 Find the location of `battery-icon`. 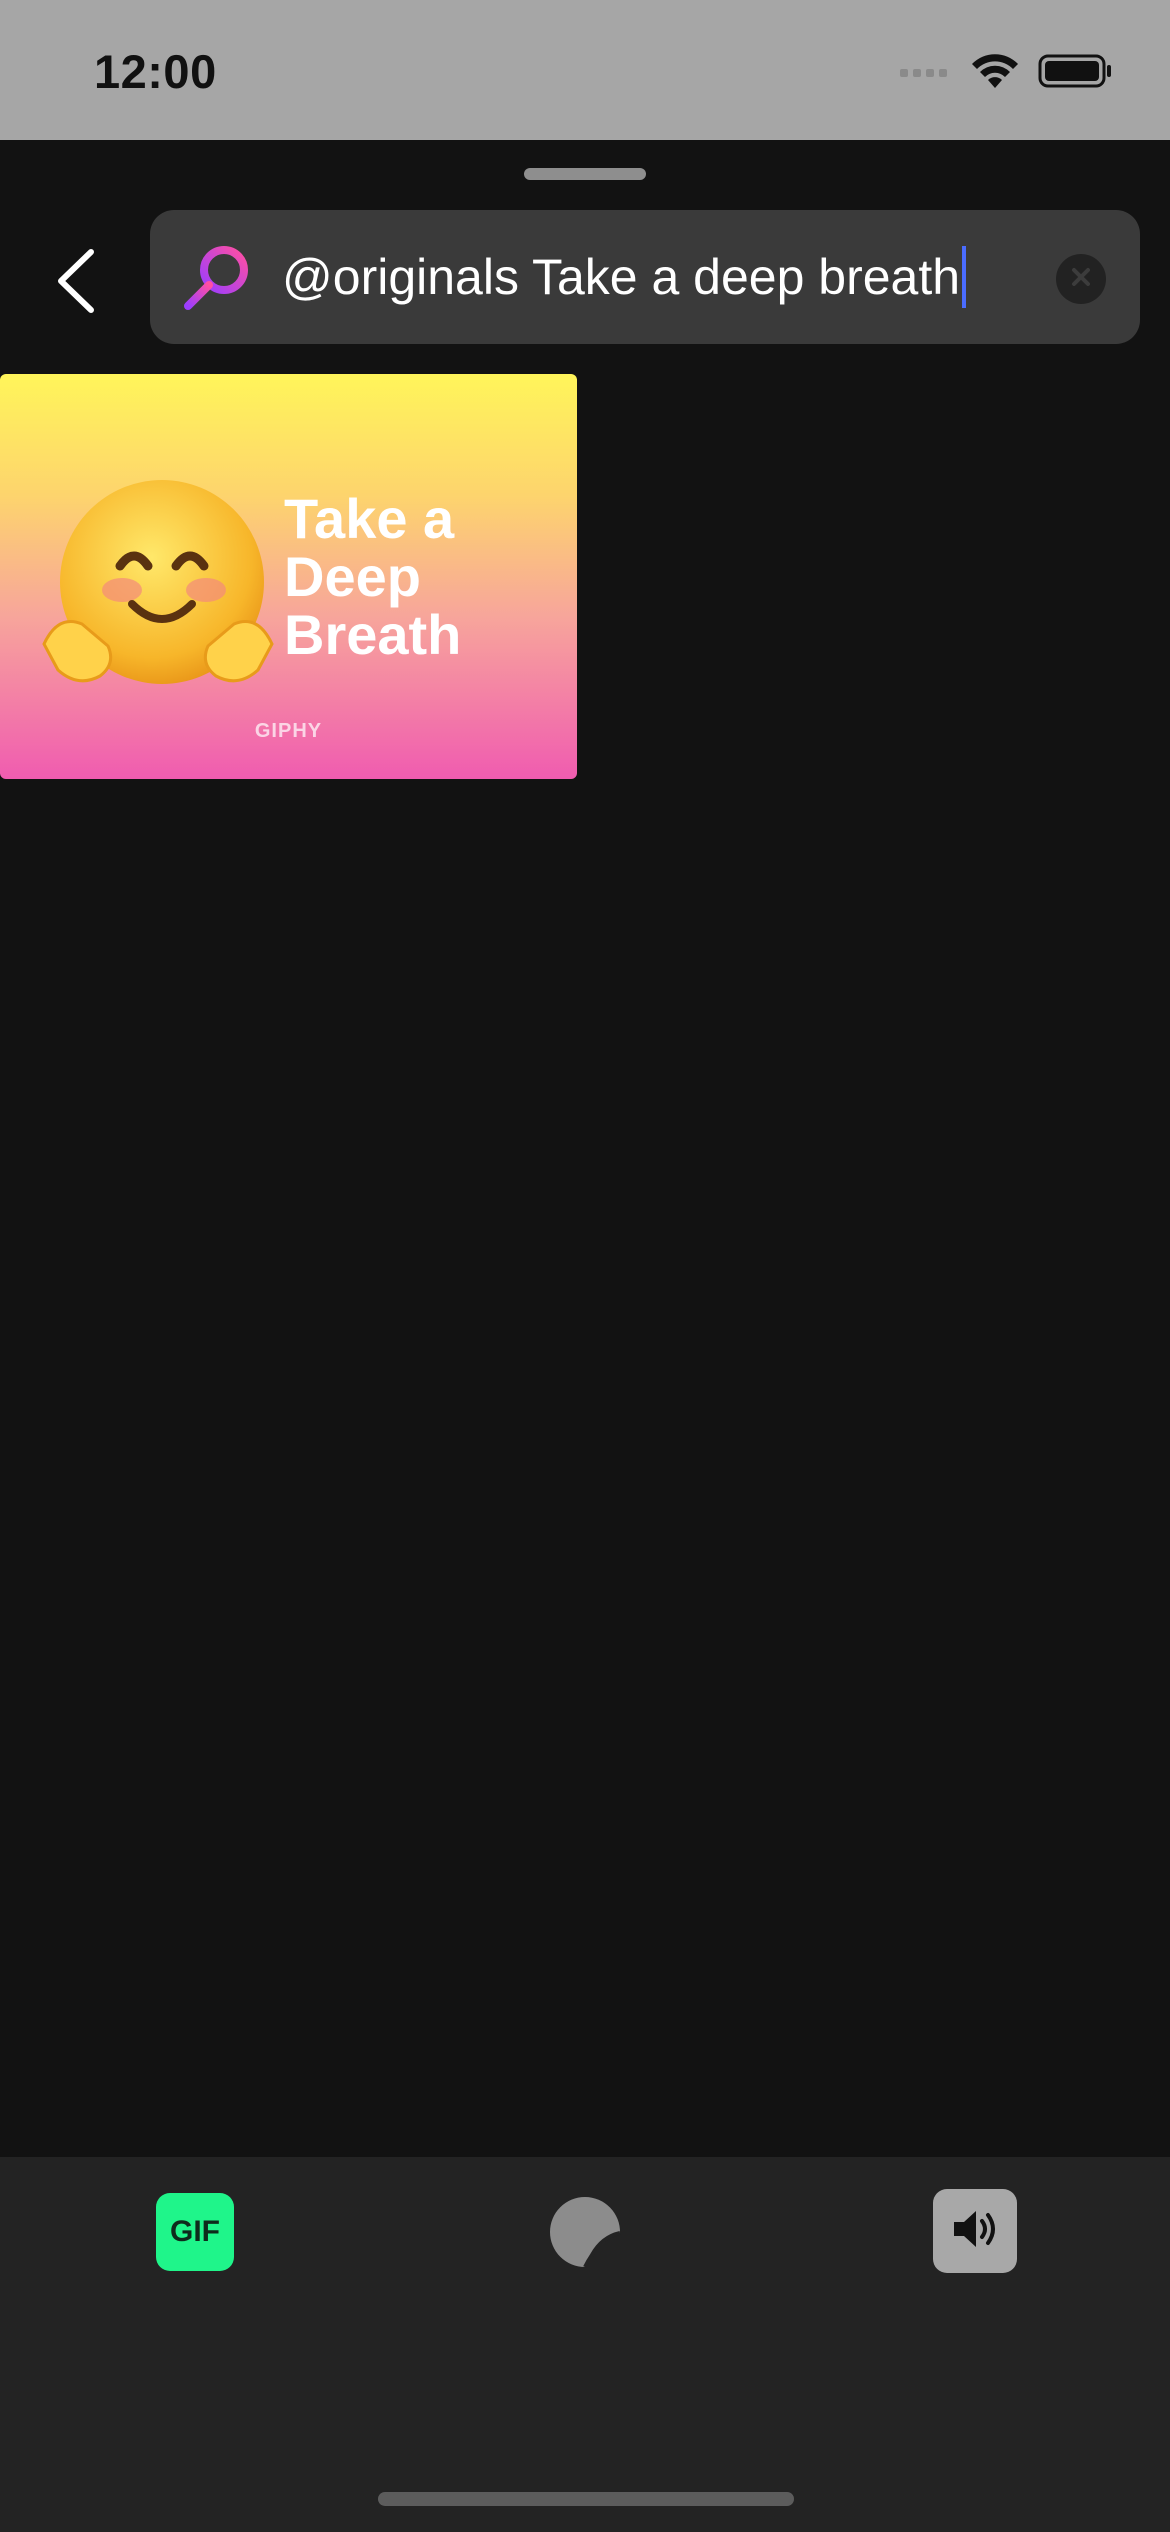

battery-icon is located at coordinates (1076, 73).